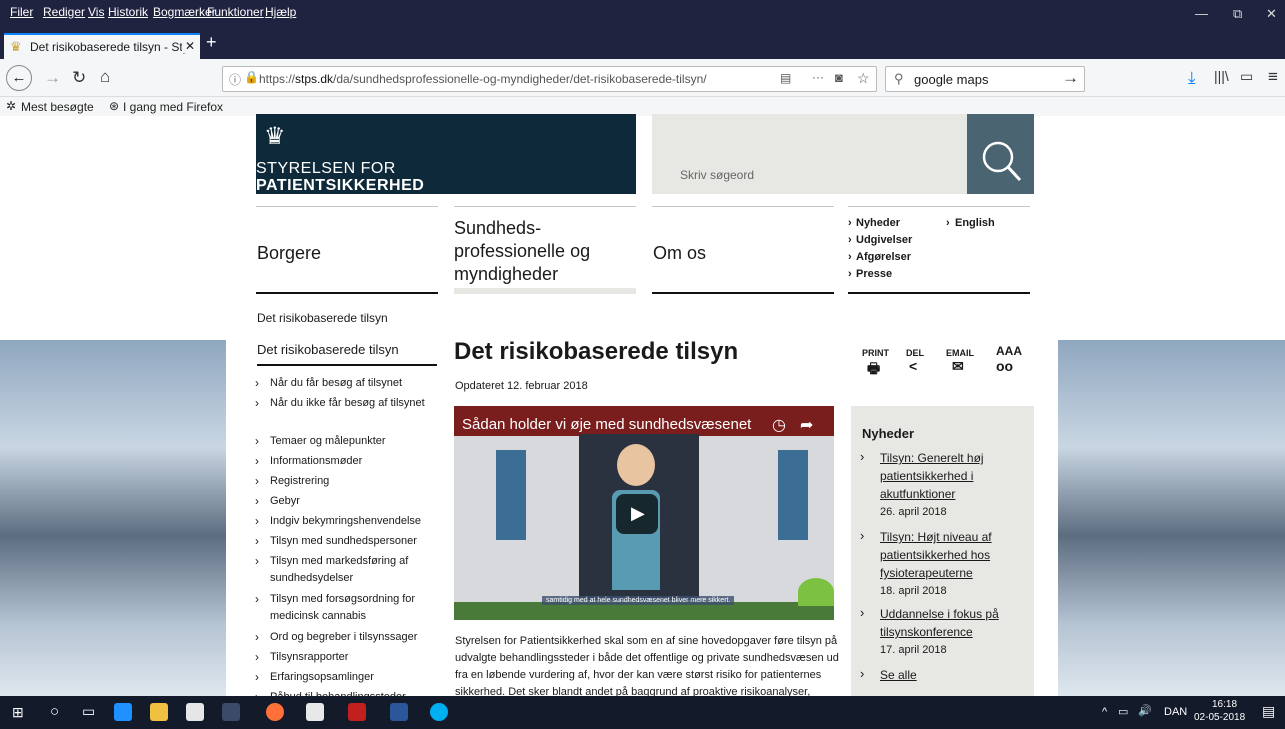 The width and height of the screenshot is (1285, 729). Describe the element at coordinates (347, 250) in the screenshot. I see `nav-borgere: Borgere` at that location.